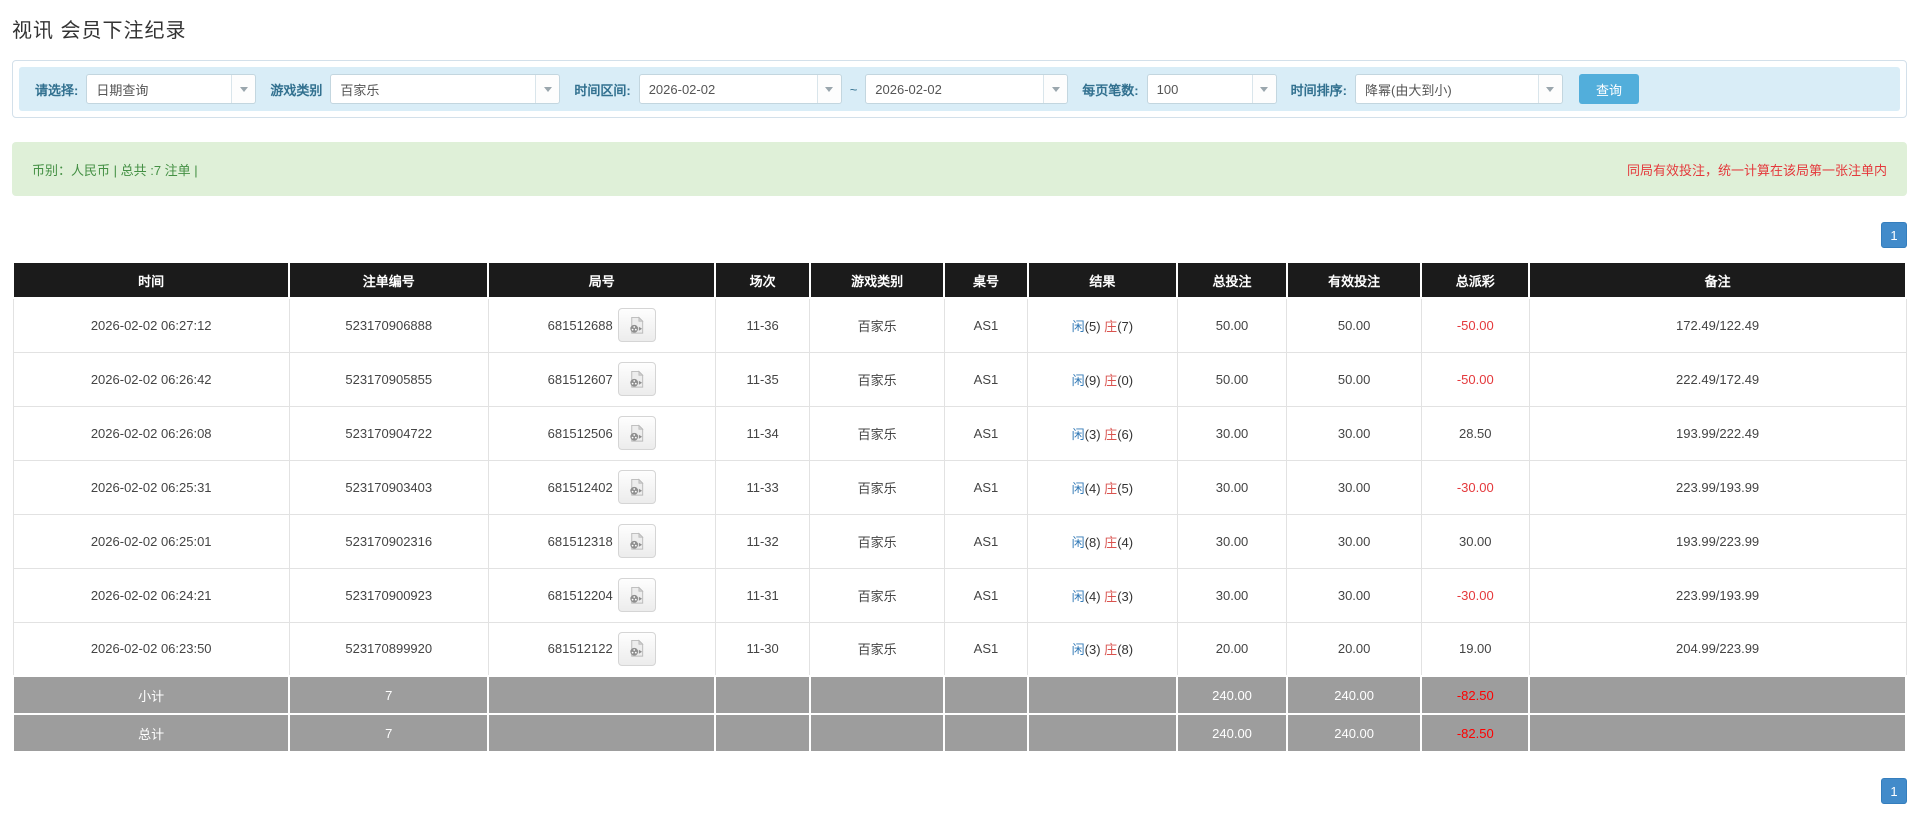  Describe the element at coordinates (1475, 325) in the screenshot. I see `payout-value: -50.00` at that location.